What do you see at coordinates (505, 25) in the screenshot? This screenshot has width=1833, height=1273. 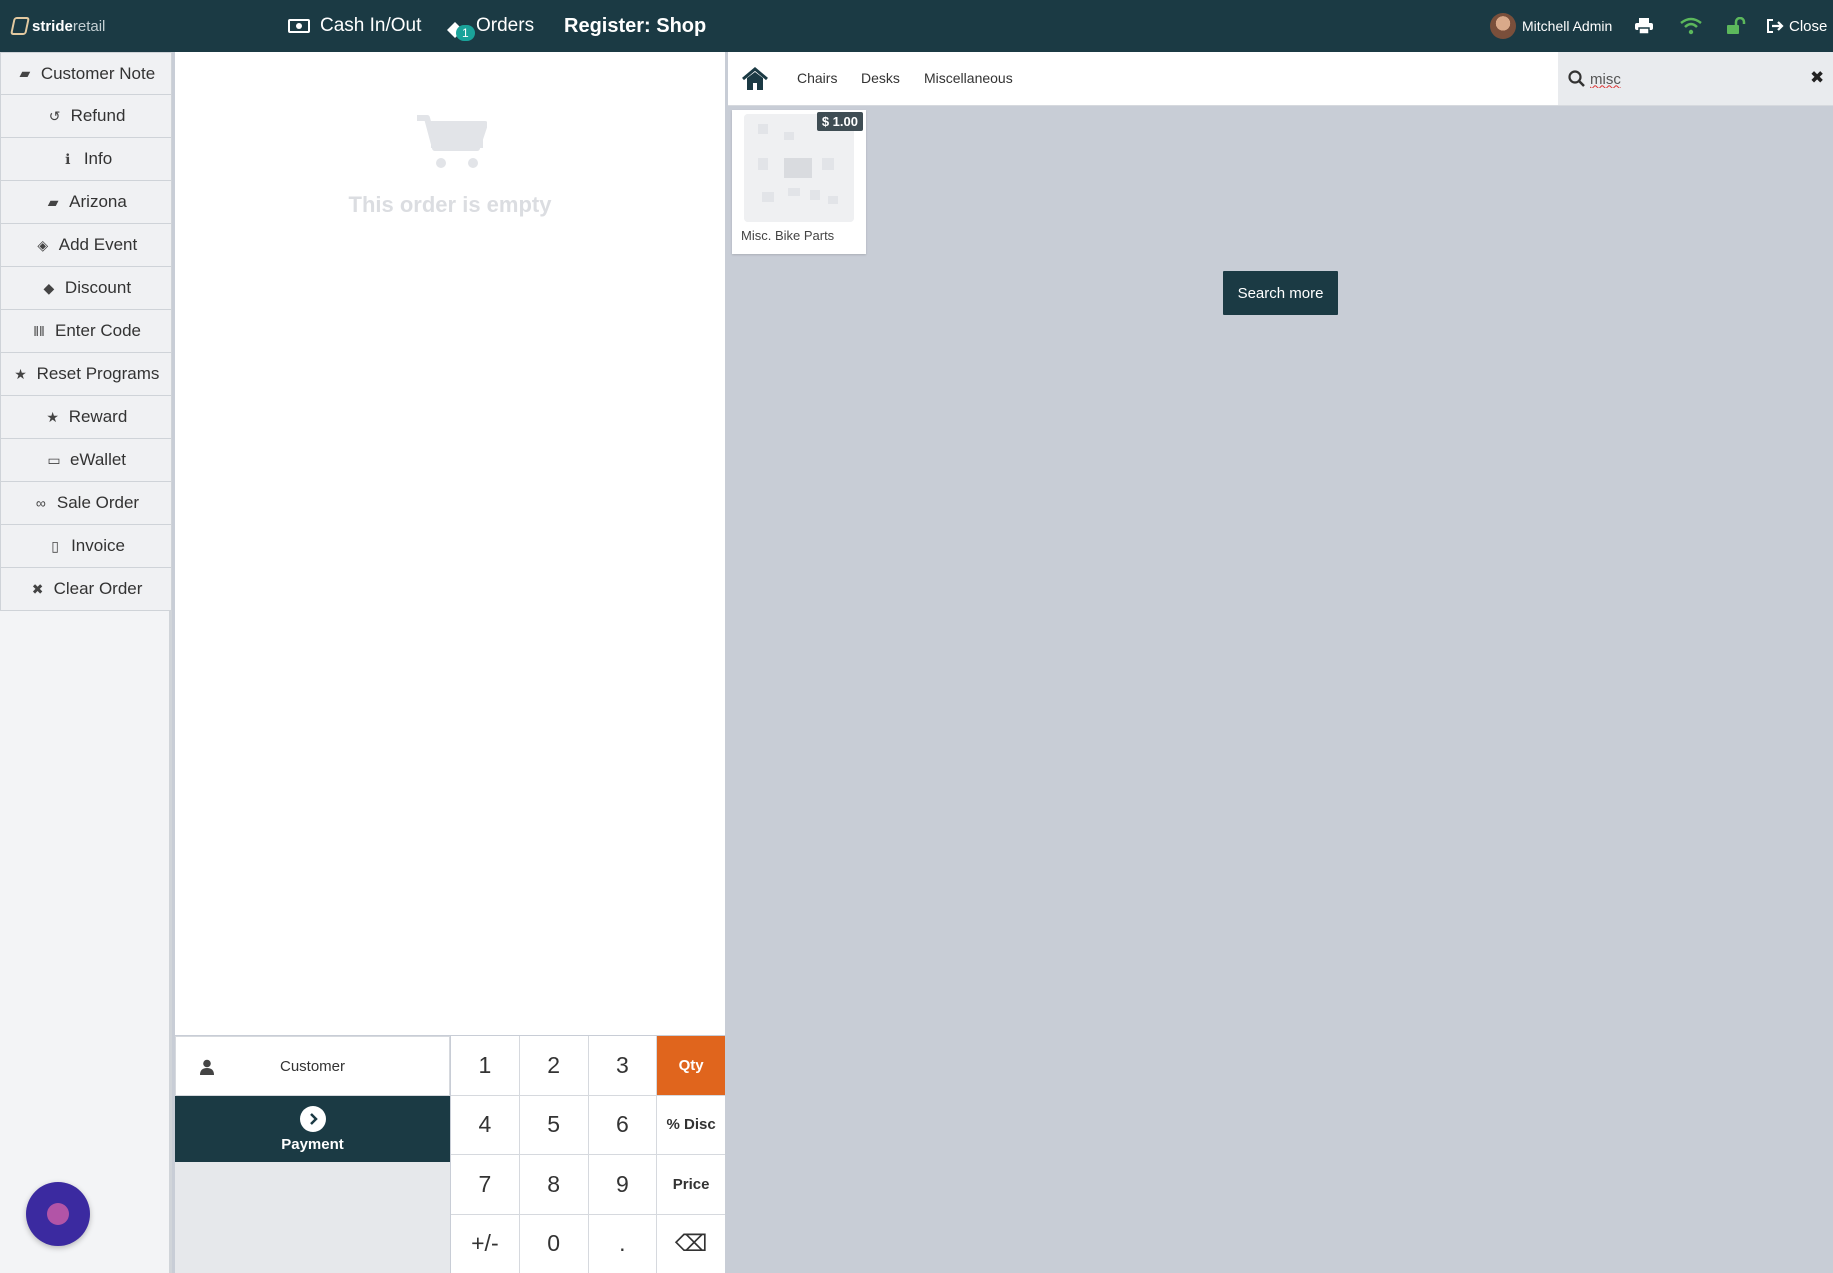 I see `orders-label: Orders` at bounding box center [505, 25].